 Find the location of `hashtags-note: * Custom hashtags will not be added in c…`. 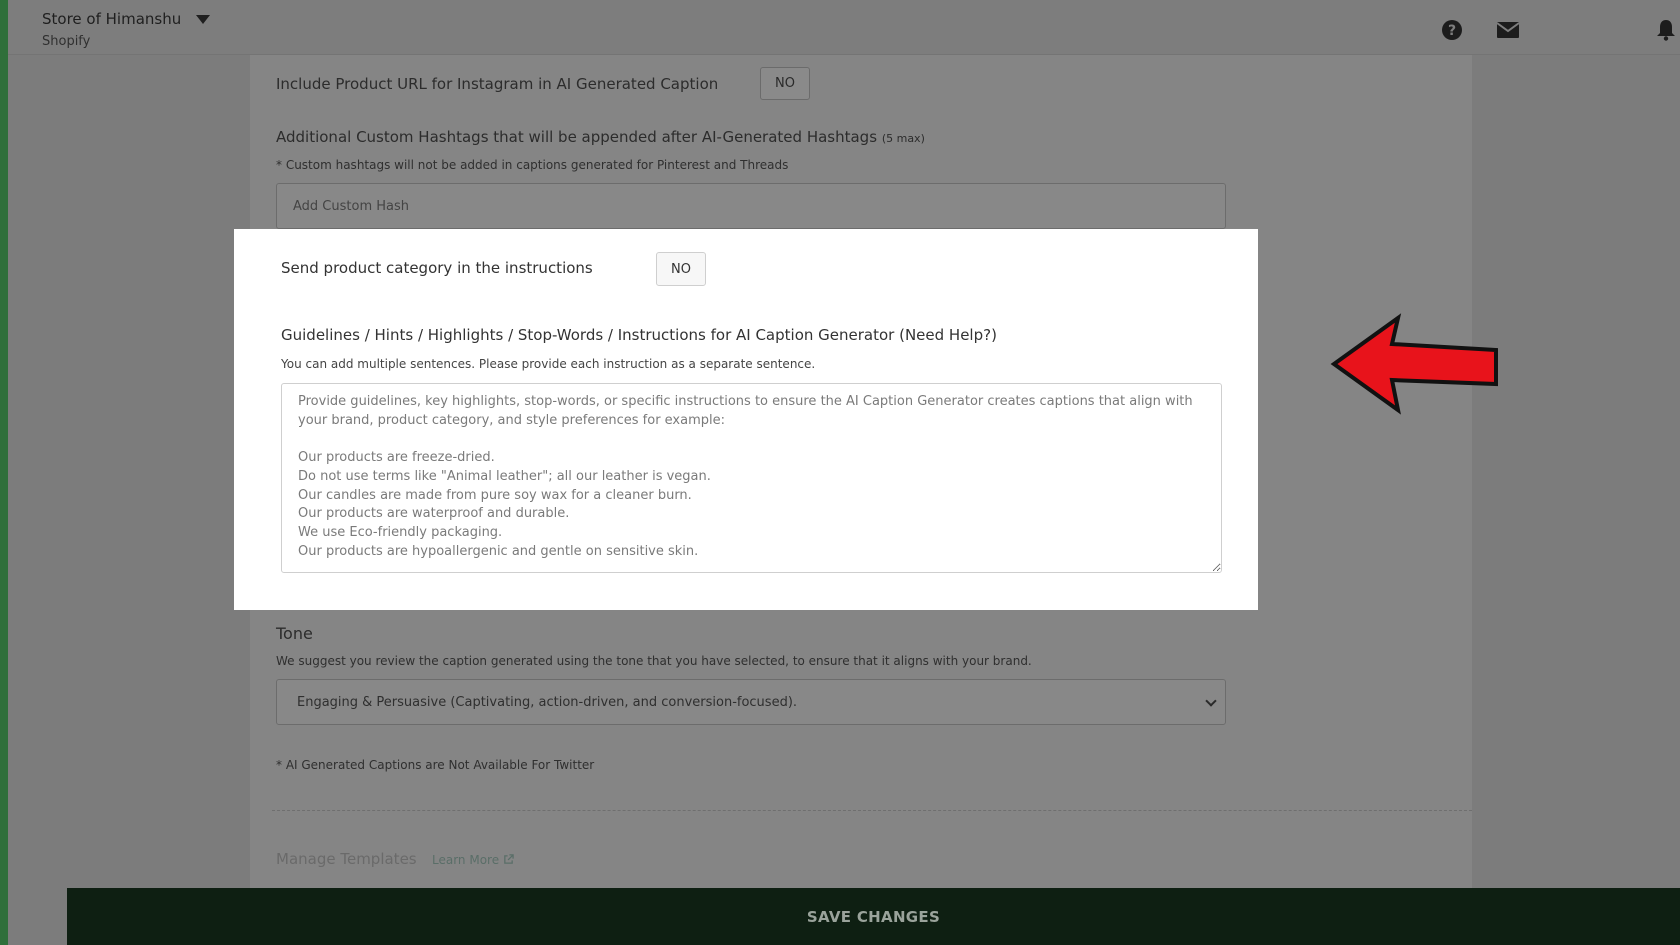

hashtags-note: * Custom hashtags will not be added in c… is located at coordinates (532, 165).